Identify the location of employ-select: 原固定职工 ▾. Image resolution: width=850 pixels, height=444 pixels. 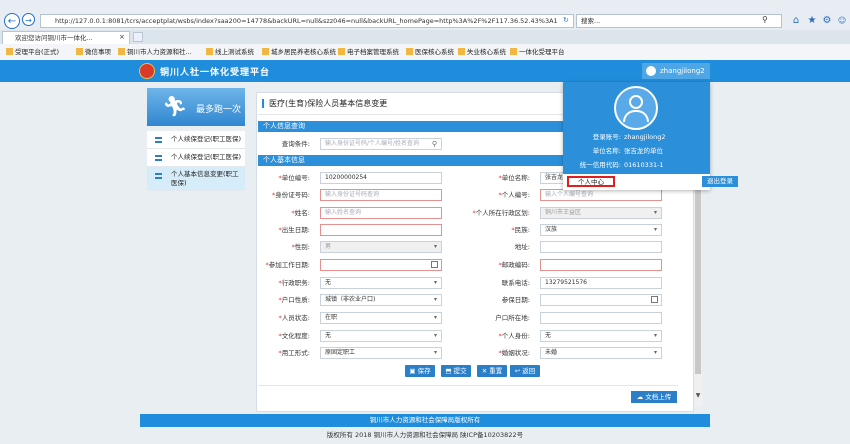
(381, 353).